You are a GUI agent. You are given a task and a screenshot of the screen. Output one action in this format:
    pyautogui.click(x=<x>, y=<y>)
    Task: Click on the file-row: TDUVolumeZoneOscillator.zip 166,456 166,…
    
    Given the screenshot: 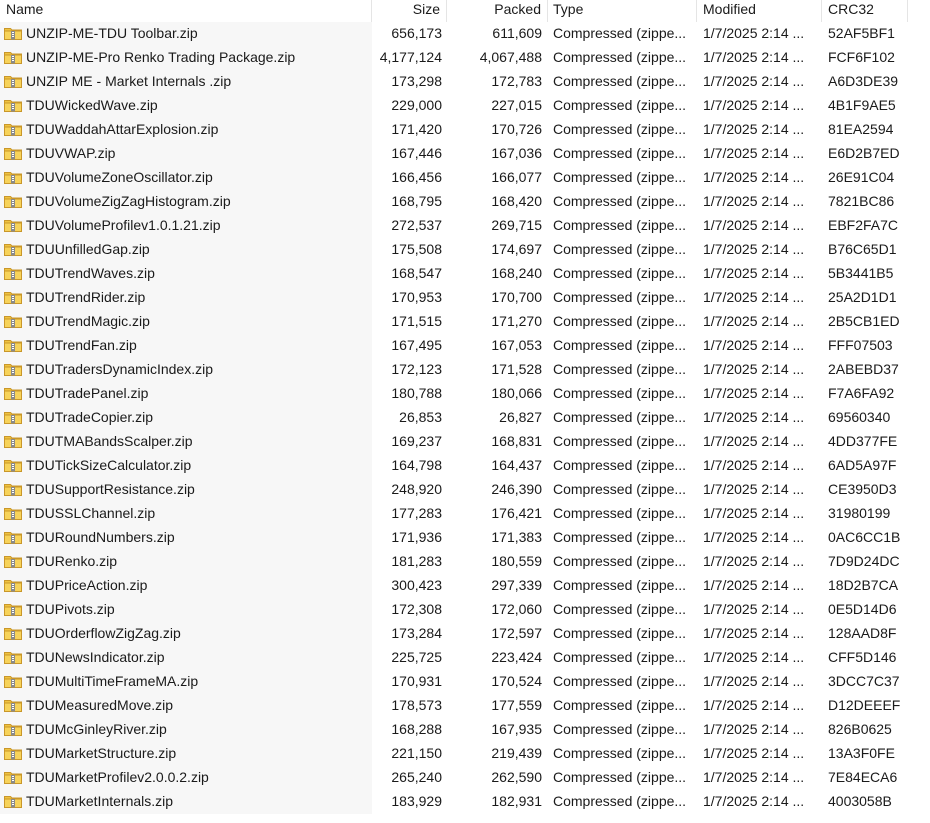 What is the action you would take?
    pyautogui.click(x=465, y=178)
    